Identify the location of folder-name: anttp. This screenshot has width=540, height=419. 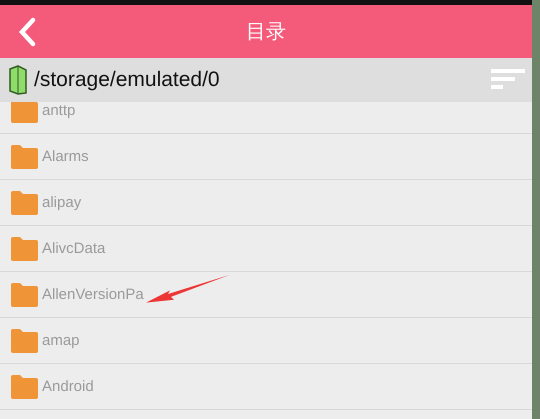
(59, 110).